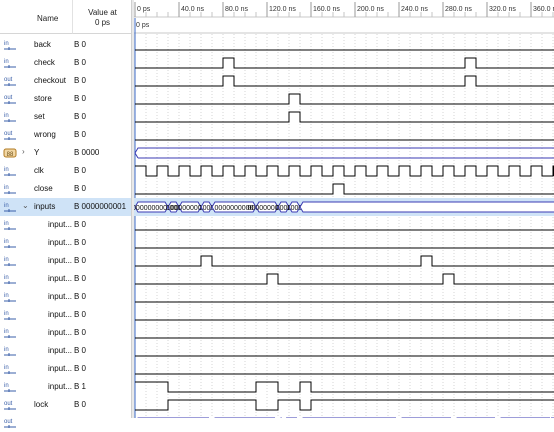  Describe the element at coordinates (65, 117) in the screenshot. I see `signal-row: in set B 0` at that location.